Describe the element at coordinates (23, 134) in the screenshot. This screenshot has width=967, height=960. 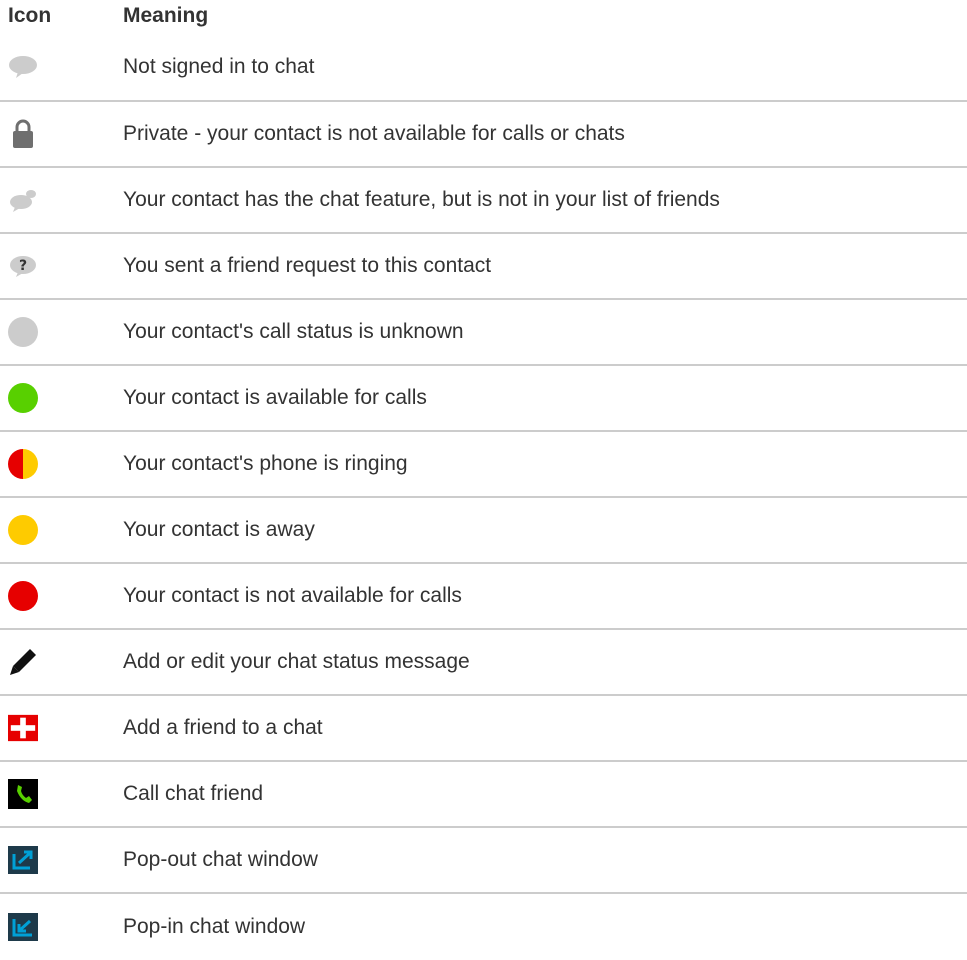
I see `padlock-icon` at that location.